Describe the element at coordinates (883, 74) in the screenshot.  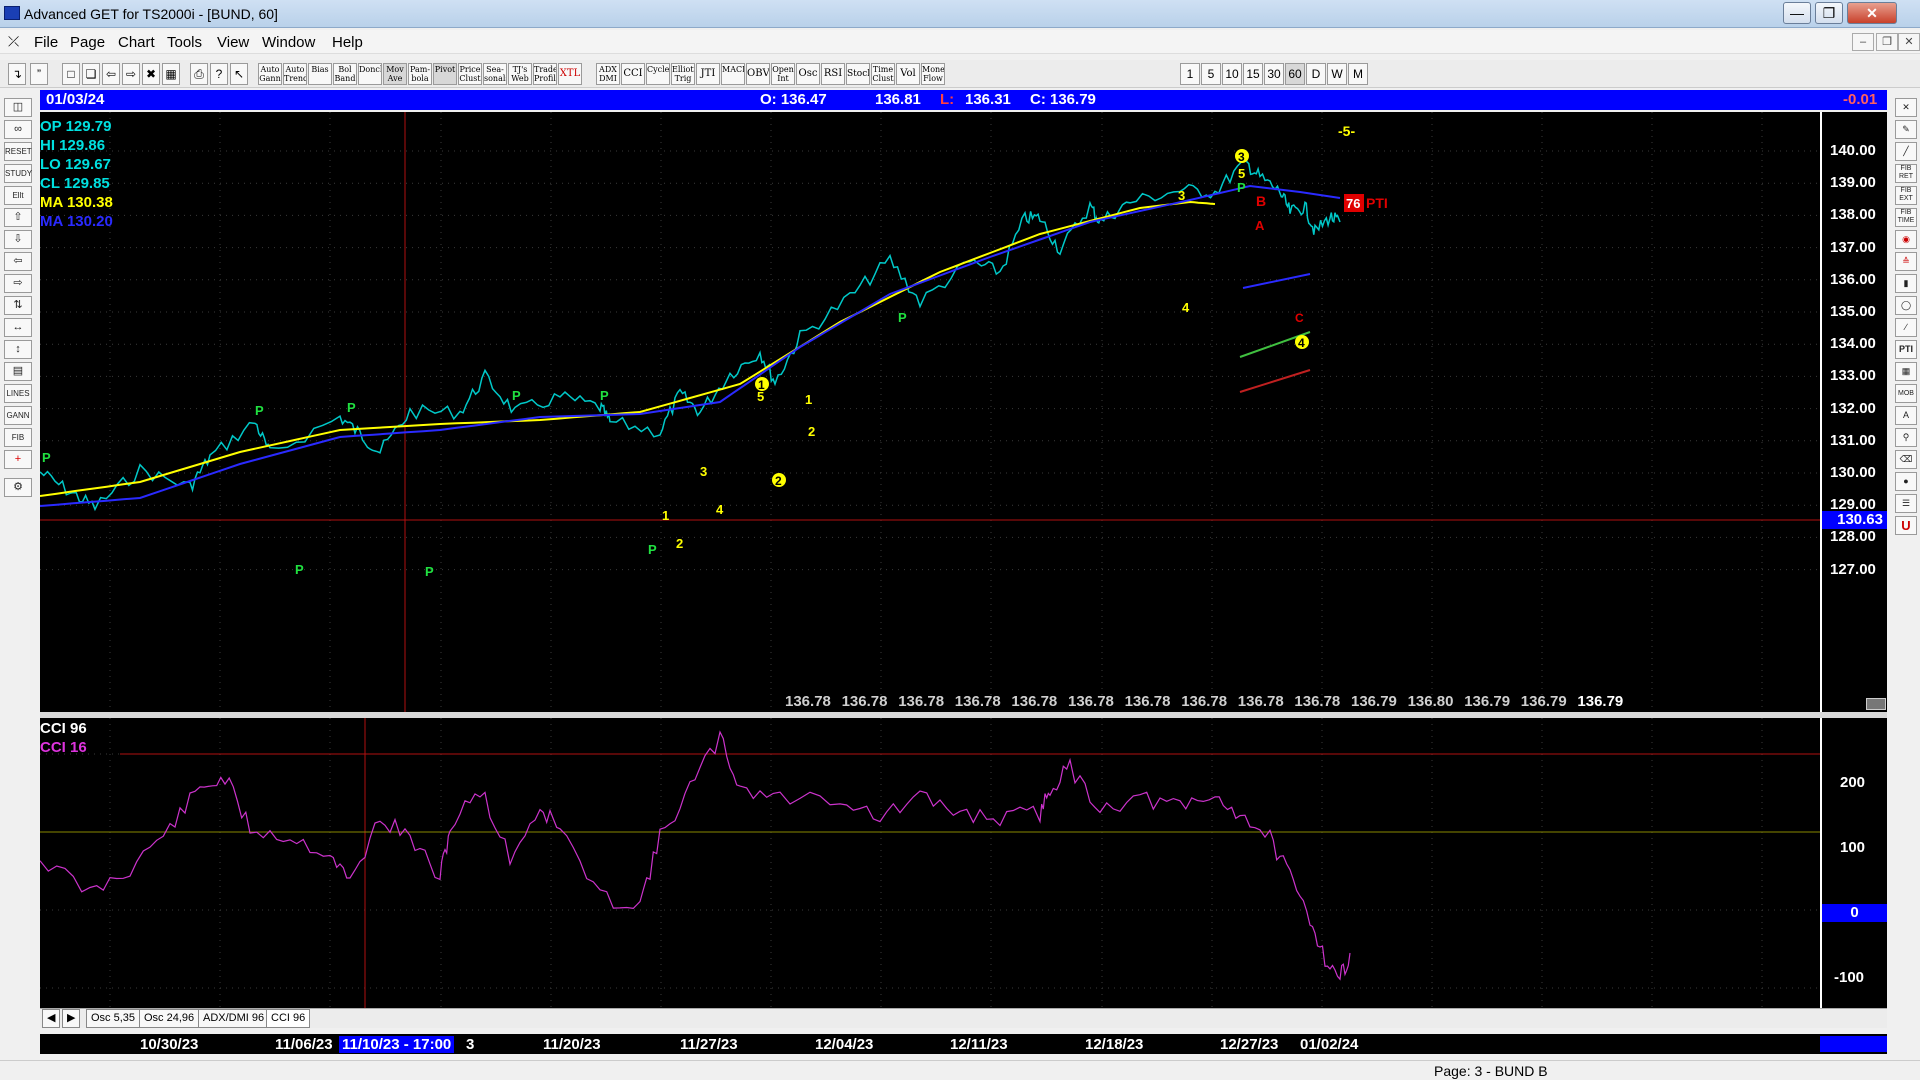
I see `time-clust-button: Time Clust` at that location.